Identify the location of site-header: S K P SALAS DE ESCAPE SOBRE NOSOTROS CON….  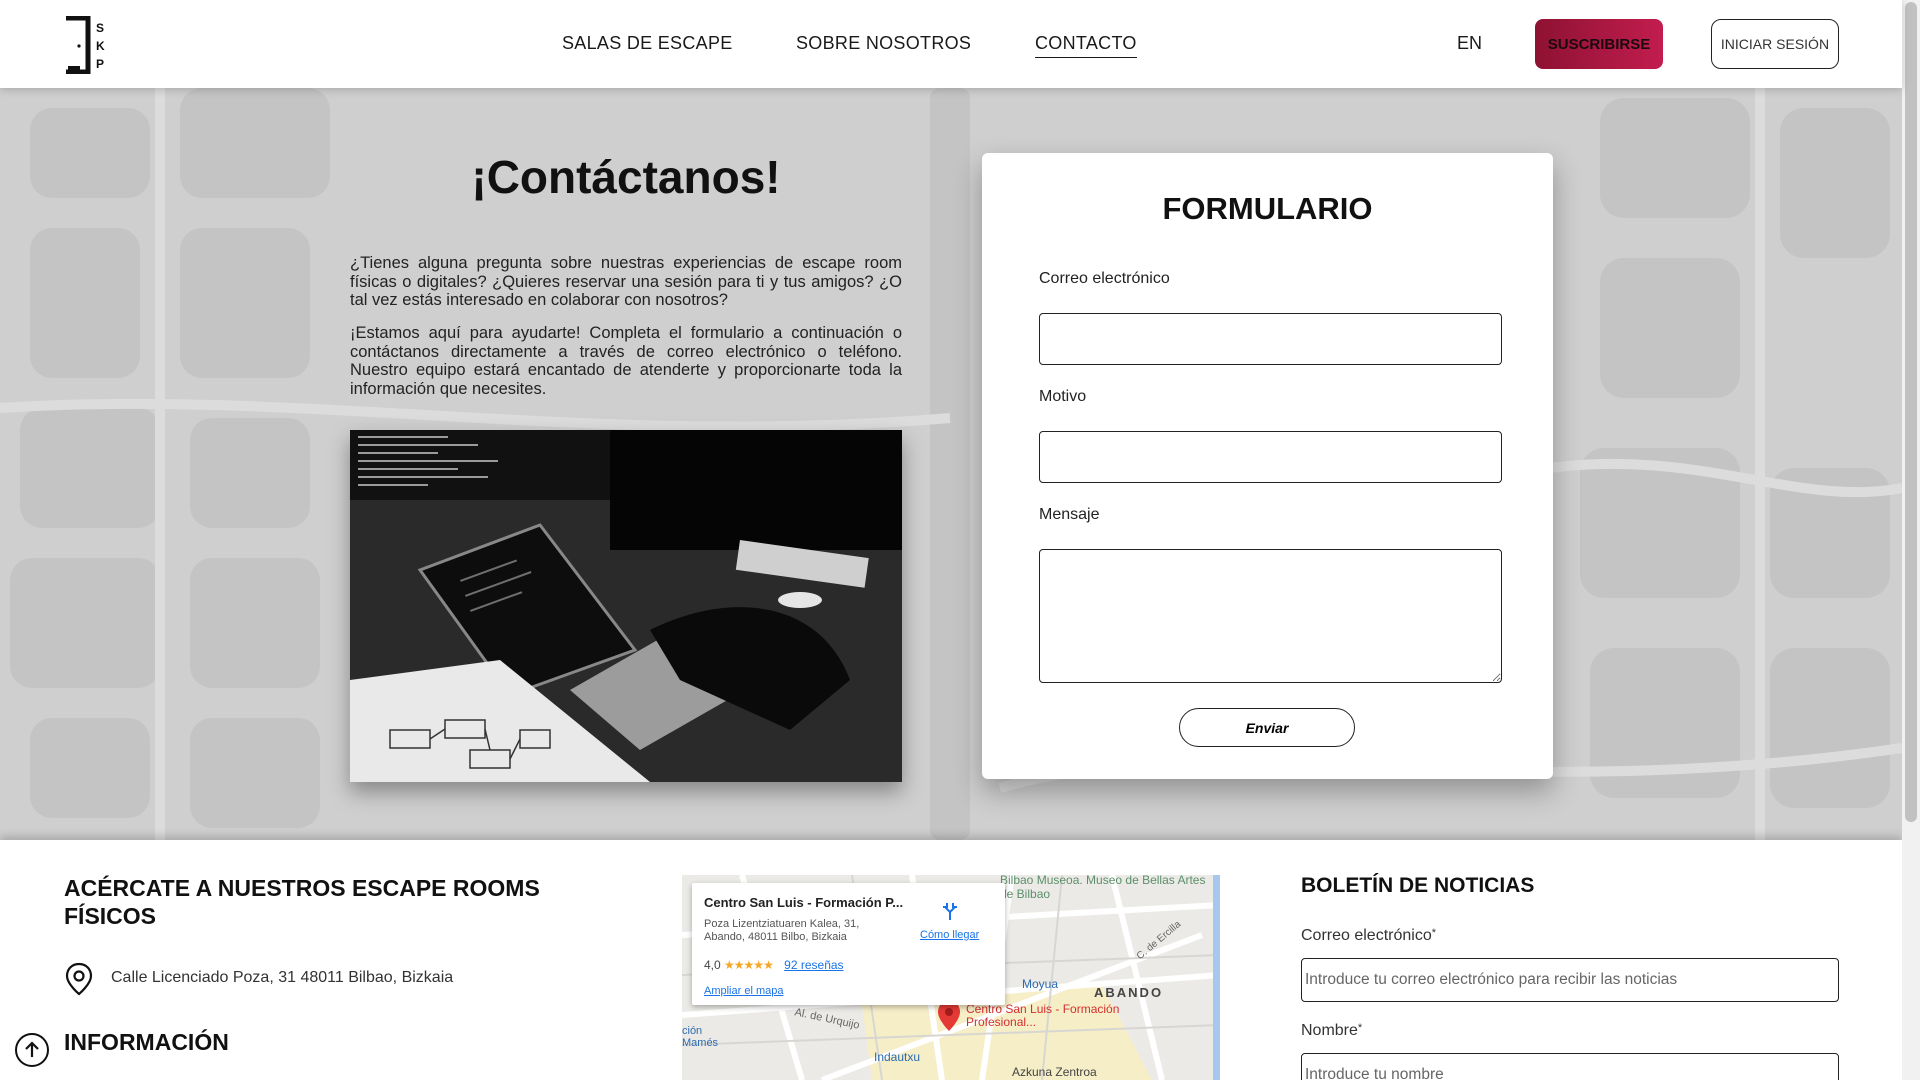
(951, 44).